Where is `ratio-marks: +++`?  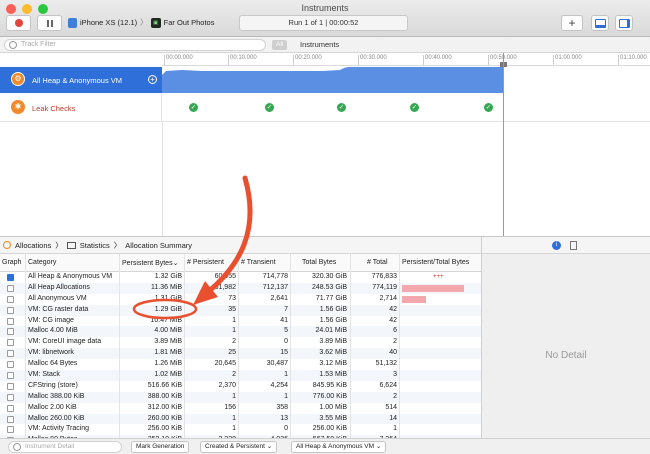 ratio-marks: +++ is located at coordinates (438, 277).